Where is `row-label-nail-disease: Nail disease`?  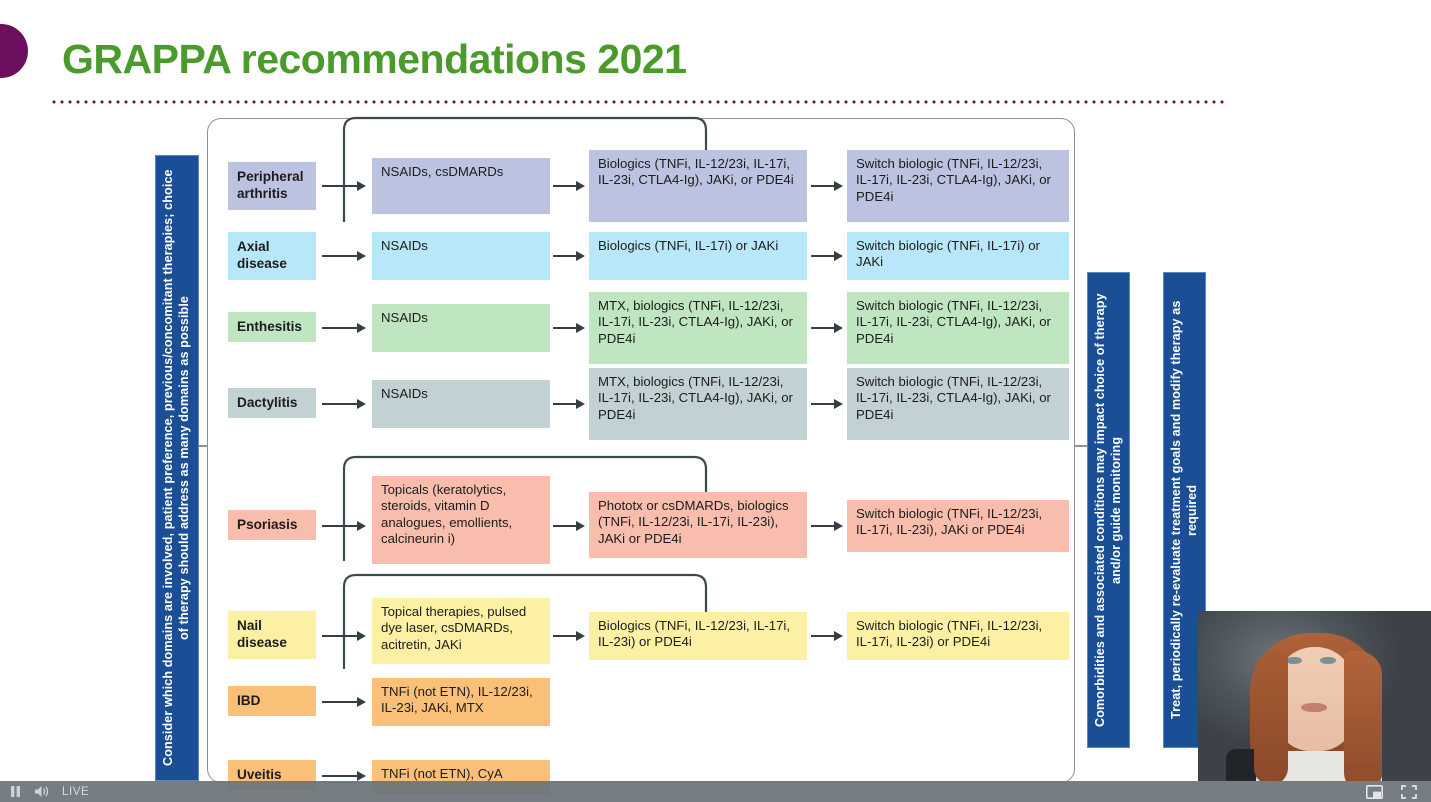
row-label-nail-disease: Nail disease is located at coordinates (272, 635).